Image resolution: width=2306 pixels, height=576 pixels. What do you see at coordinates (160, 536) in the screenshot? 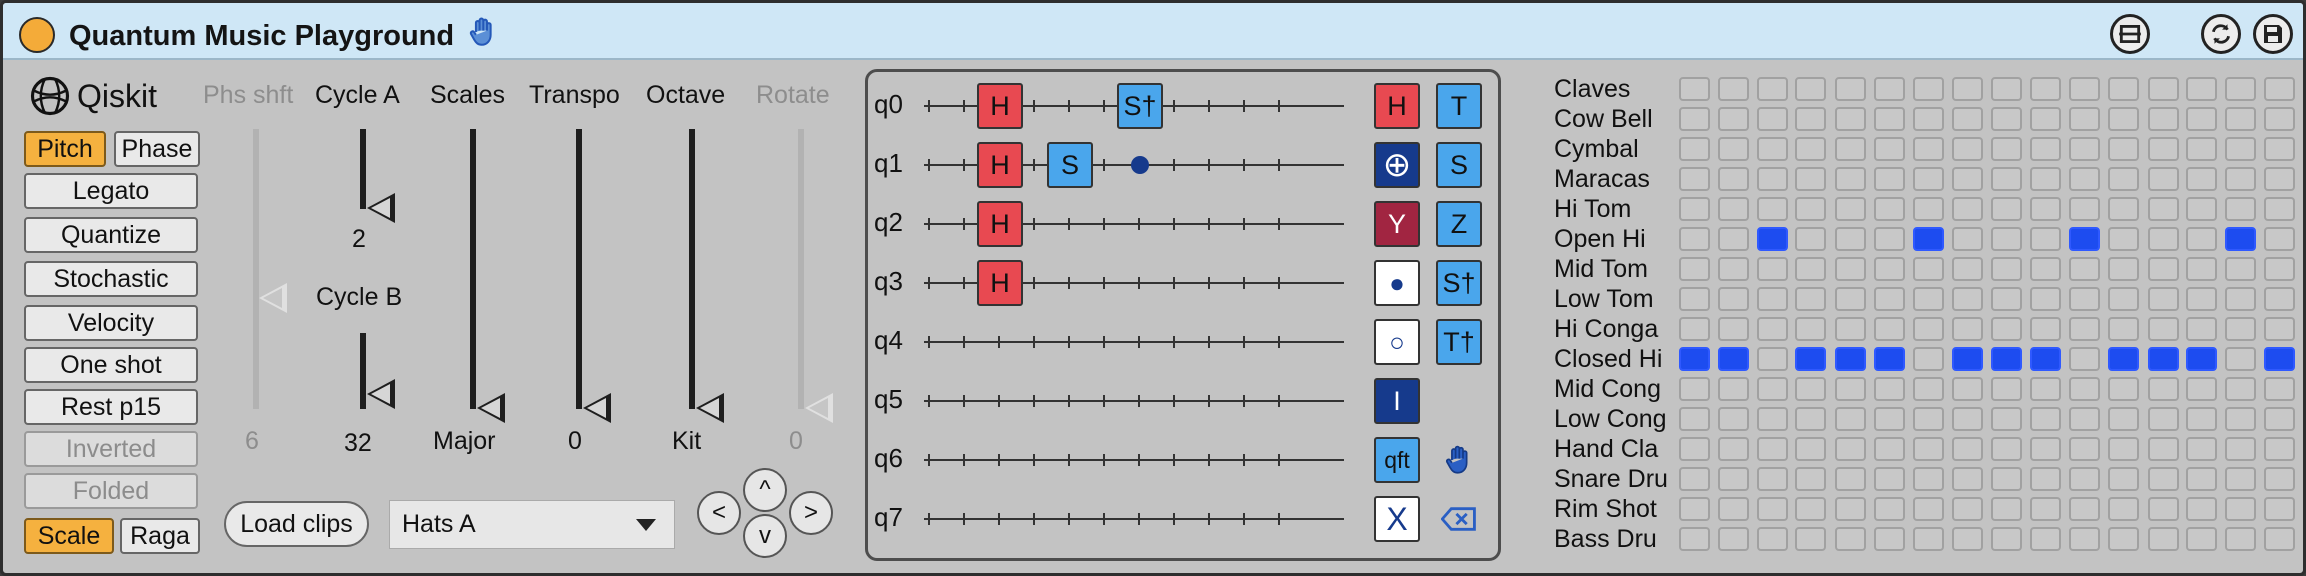
I see `raga-toggle: Raga` at bounding box center [160, 536].